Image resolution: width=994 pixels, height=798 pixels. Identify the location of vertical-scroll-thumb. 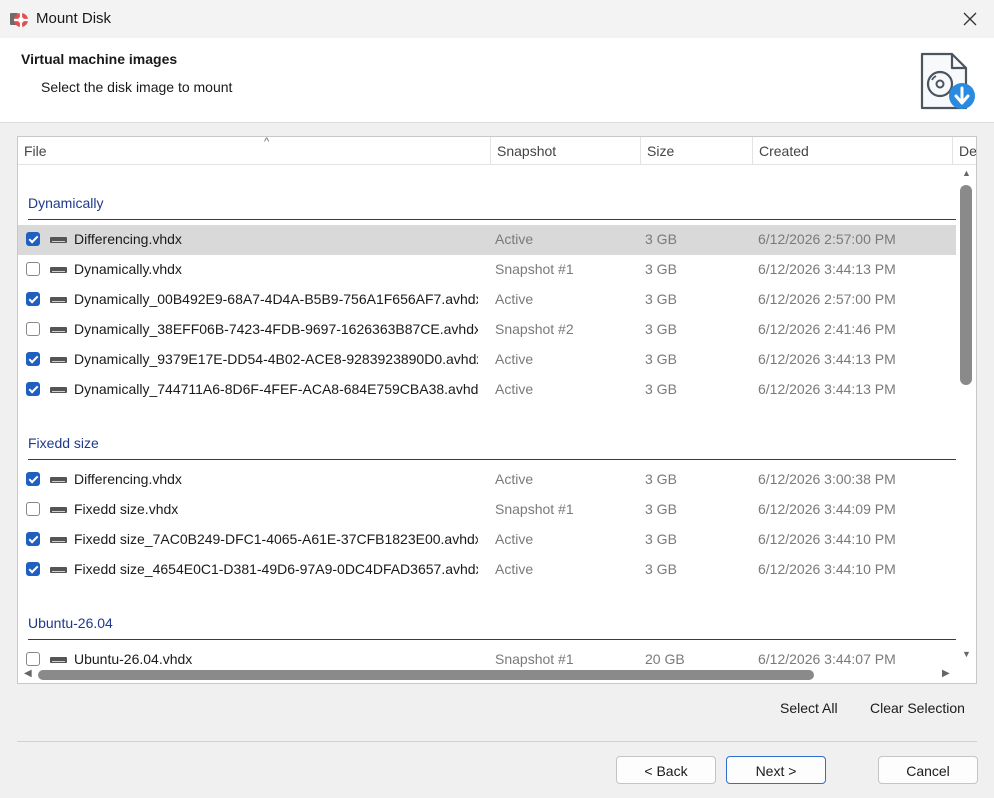
(966, 285).